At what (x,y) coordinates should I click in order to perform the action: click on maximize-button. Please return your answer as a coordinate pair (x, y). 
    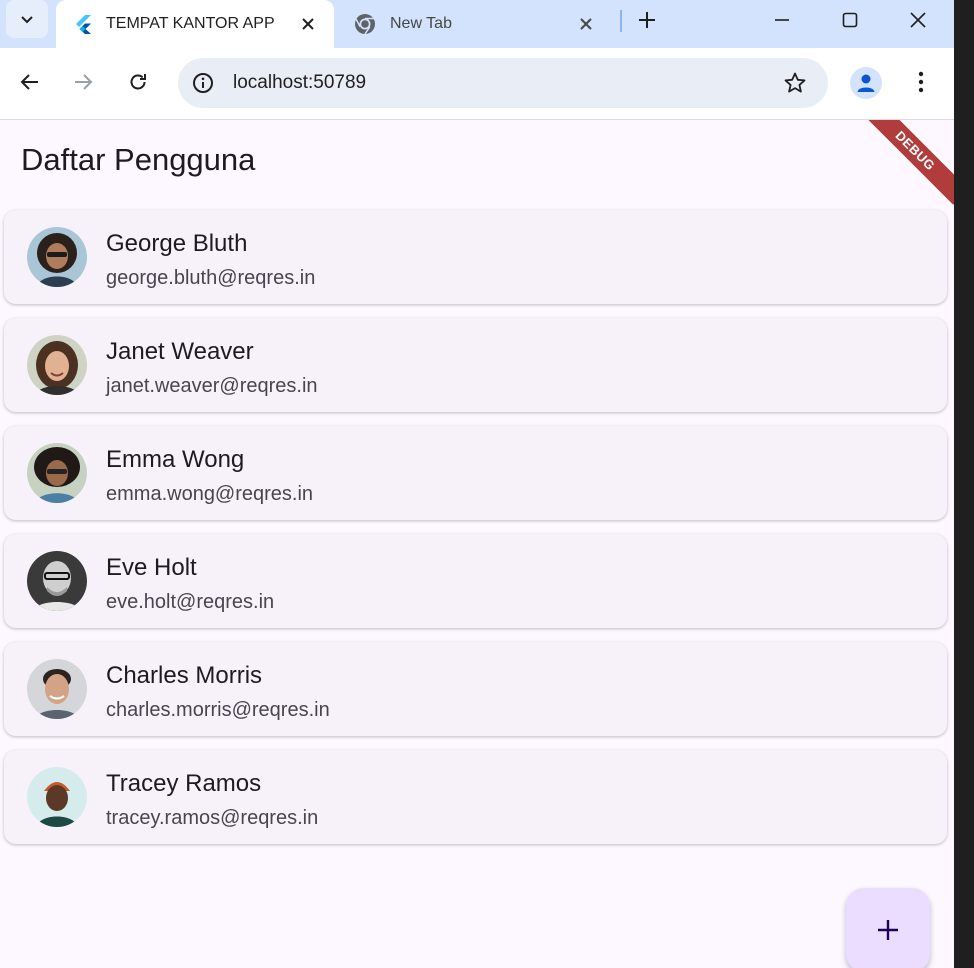
    Looking at the image, I should click on (850, 20).